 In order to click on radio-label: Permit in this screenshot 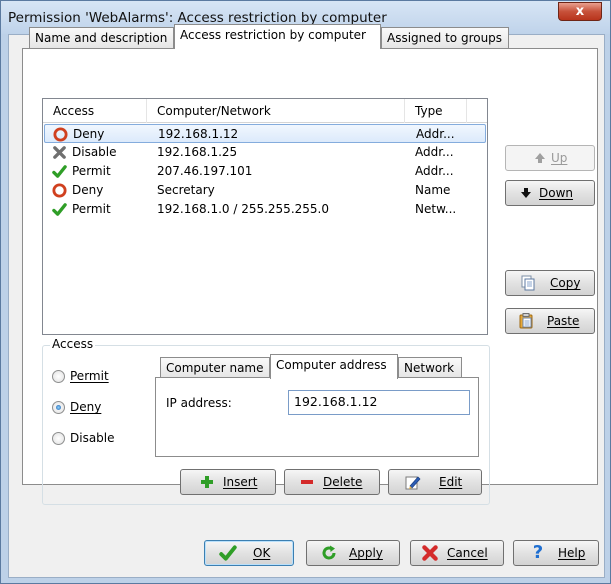, I will do `click(89, 376)`.